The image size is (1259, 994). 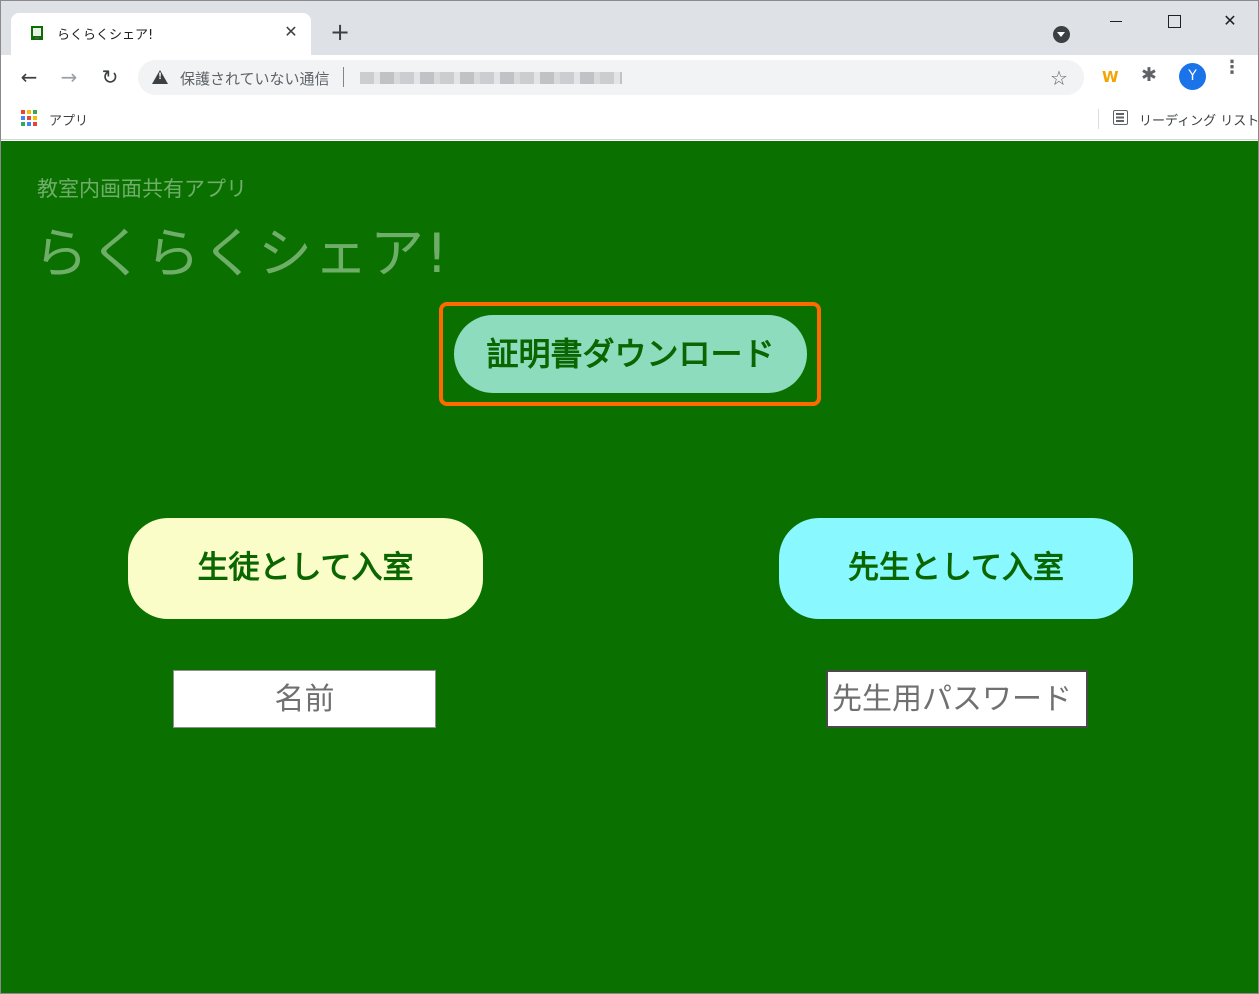 What do you see at coordinates (29, 118) in the screenshot?
I see `apps-grid-icon` at bounding box center [29, 118].